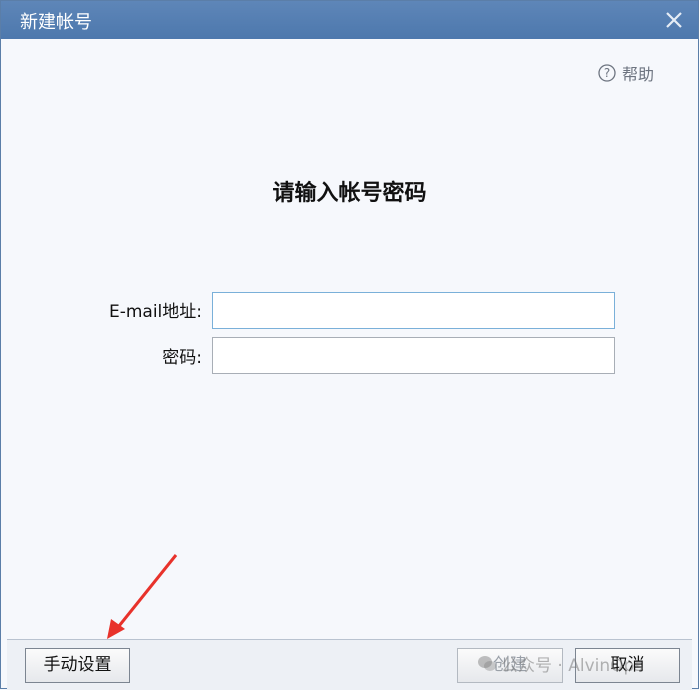  I want to click on create-button: 创建, so click(510, 665).